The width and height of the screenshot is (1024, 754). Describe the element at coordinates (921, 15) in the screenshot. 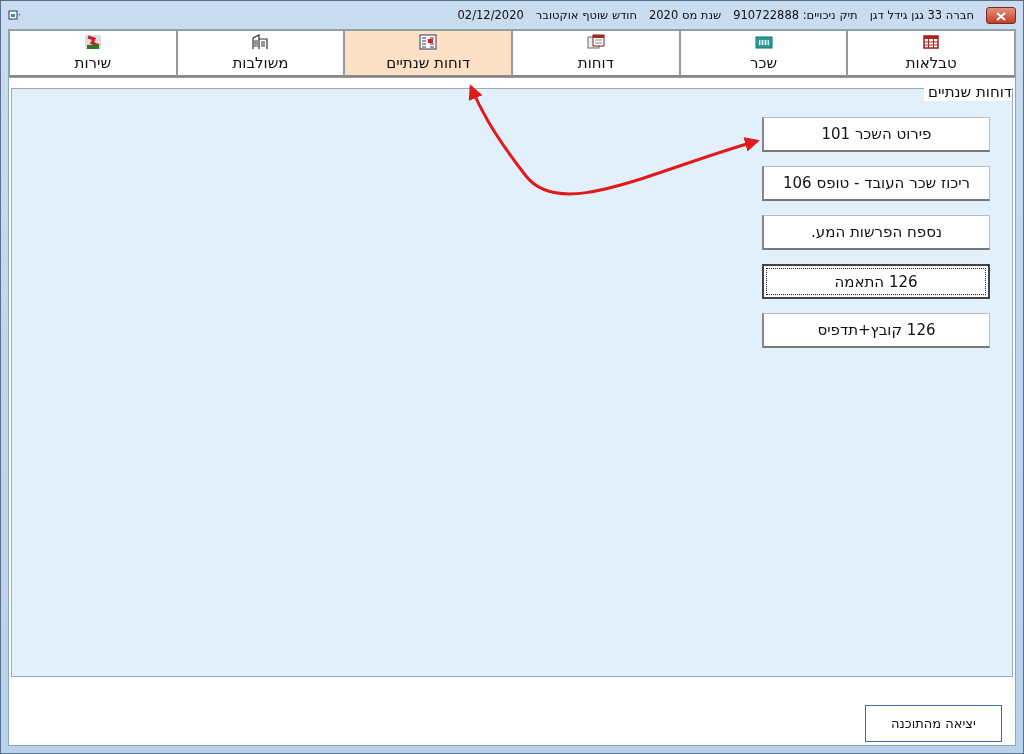

I see `window-title: חברה 33 גגן גידל דגן` at that location.